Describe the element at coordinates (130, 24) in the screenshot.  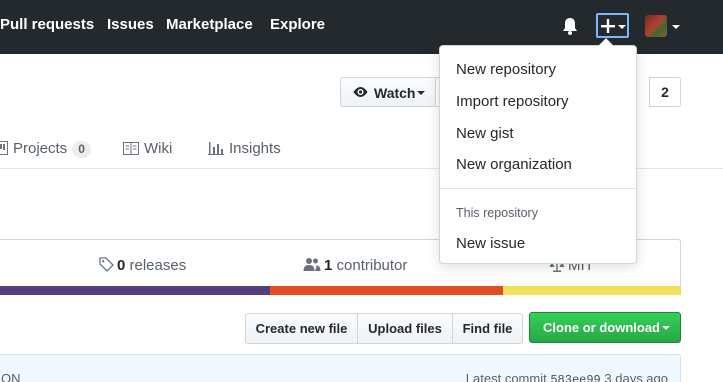
I see `nav-issues: Issues` at that location.